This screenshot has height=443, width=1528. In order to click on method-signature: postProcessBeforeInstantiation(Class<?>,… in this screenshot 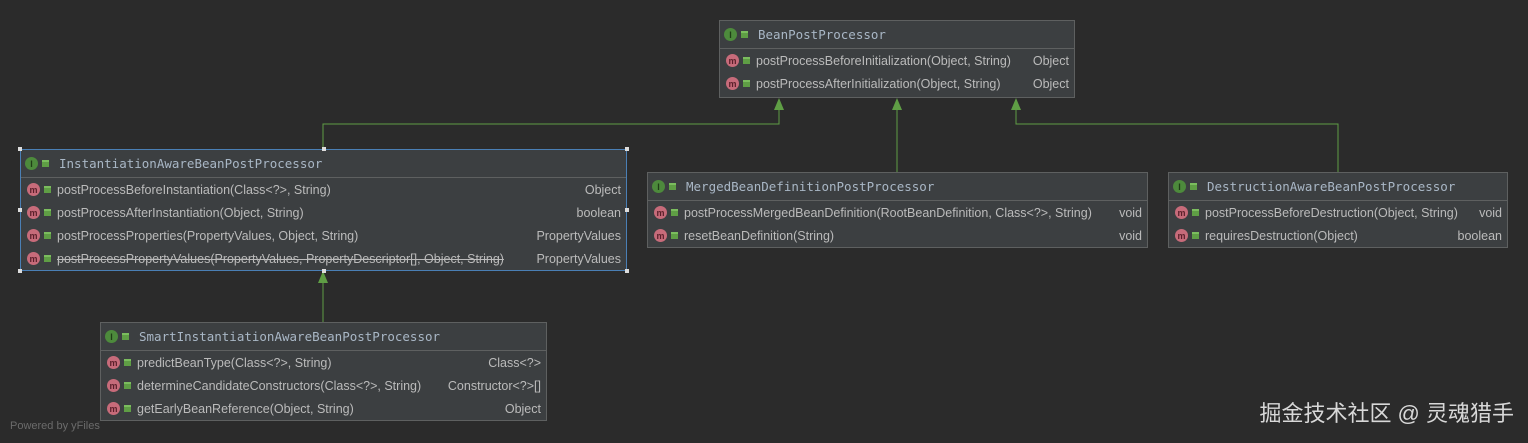, I will do `click(194, 189)`.